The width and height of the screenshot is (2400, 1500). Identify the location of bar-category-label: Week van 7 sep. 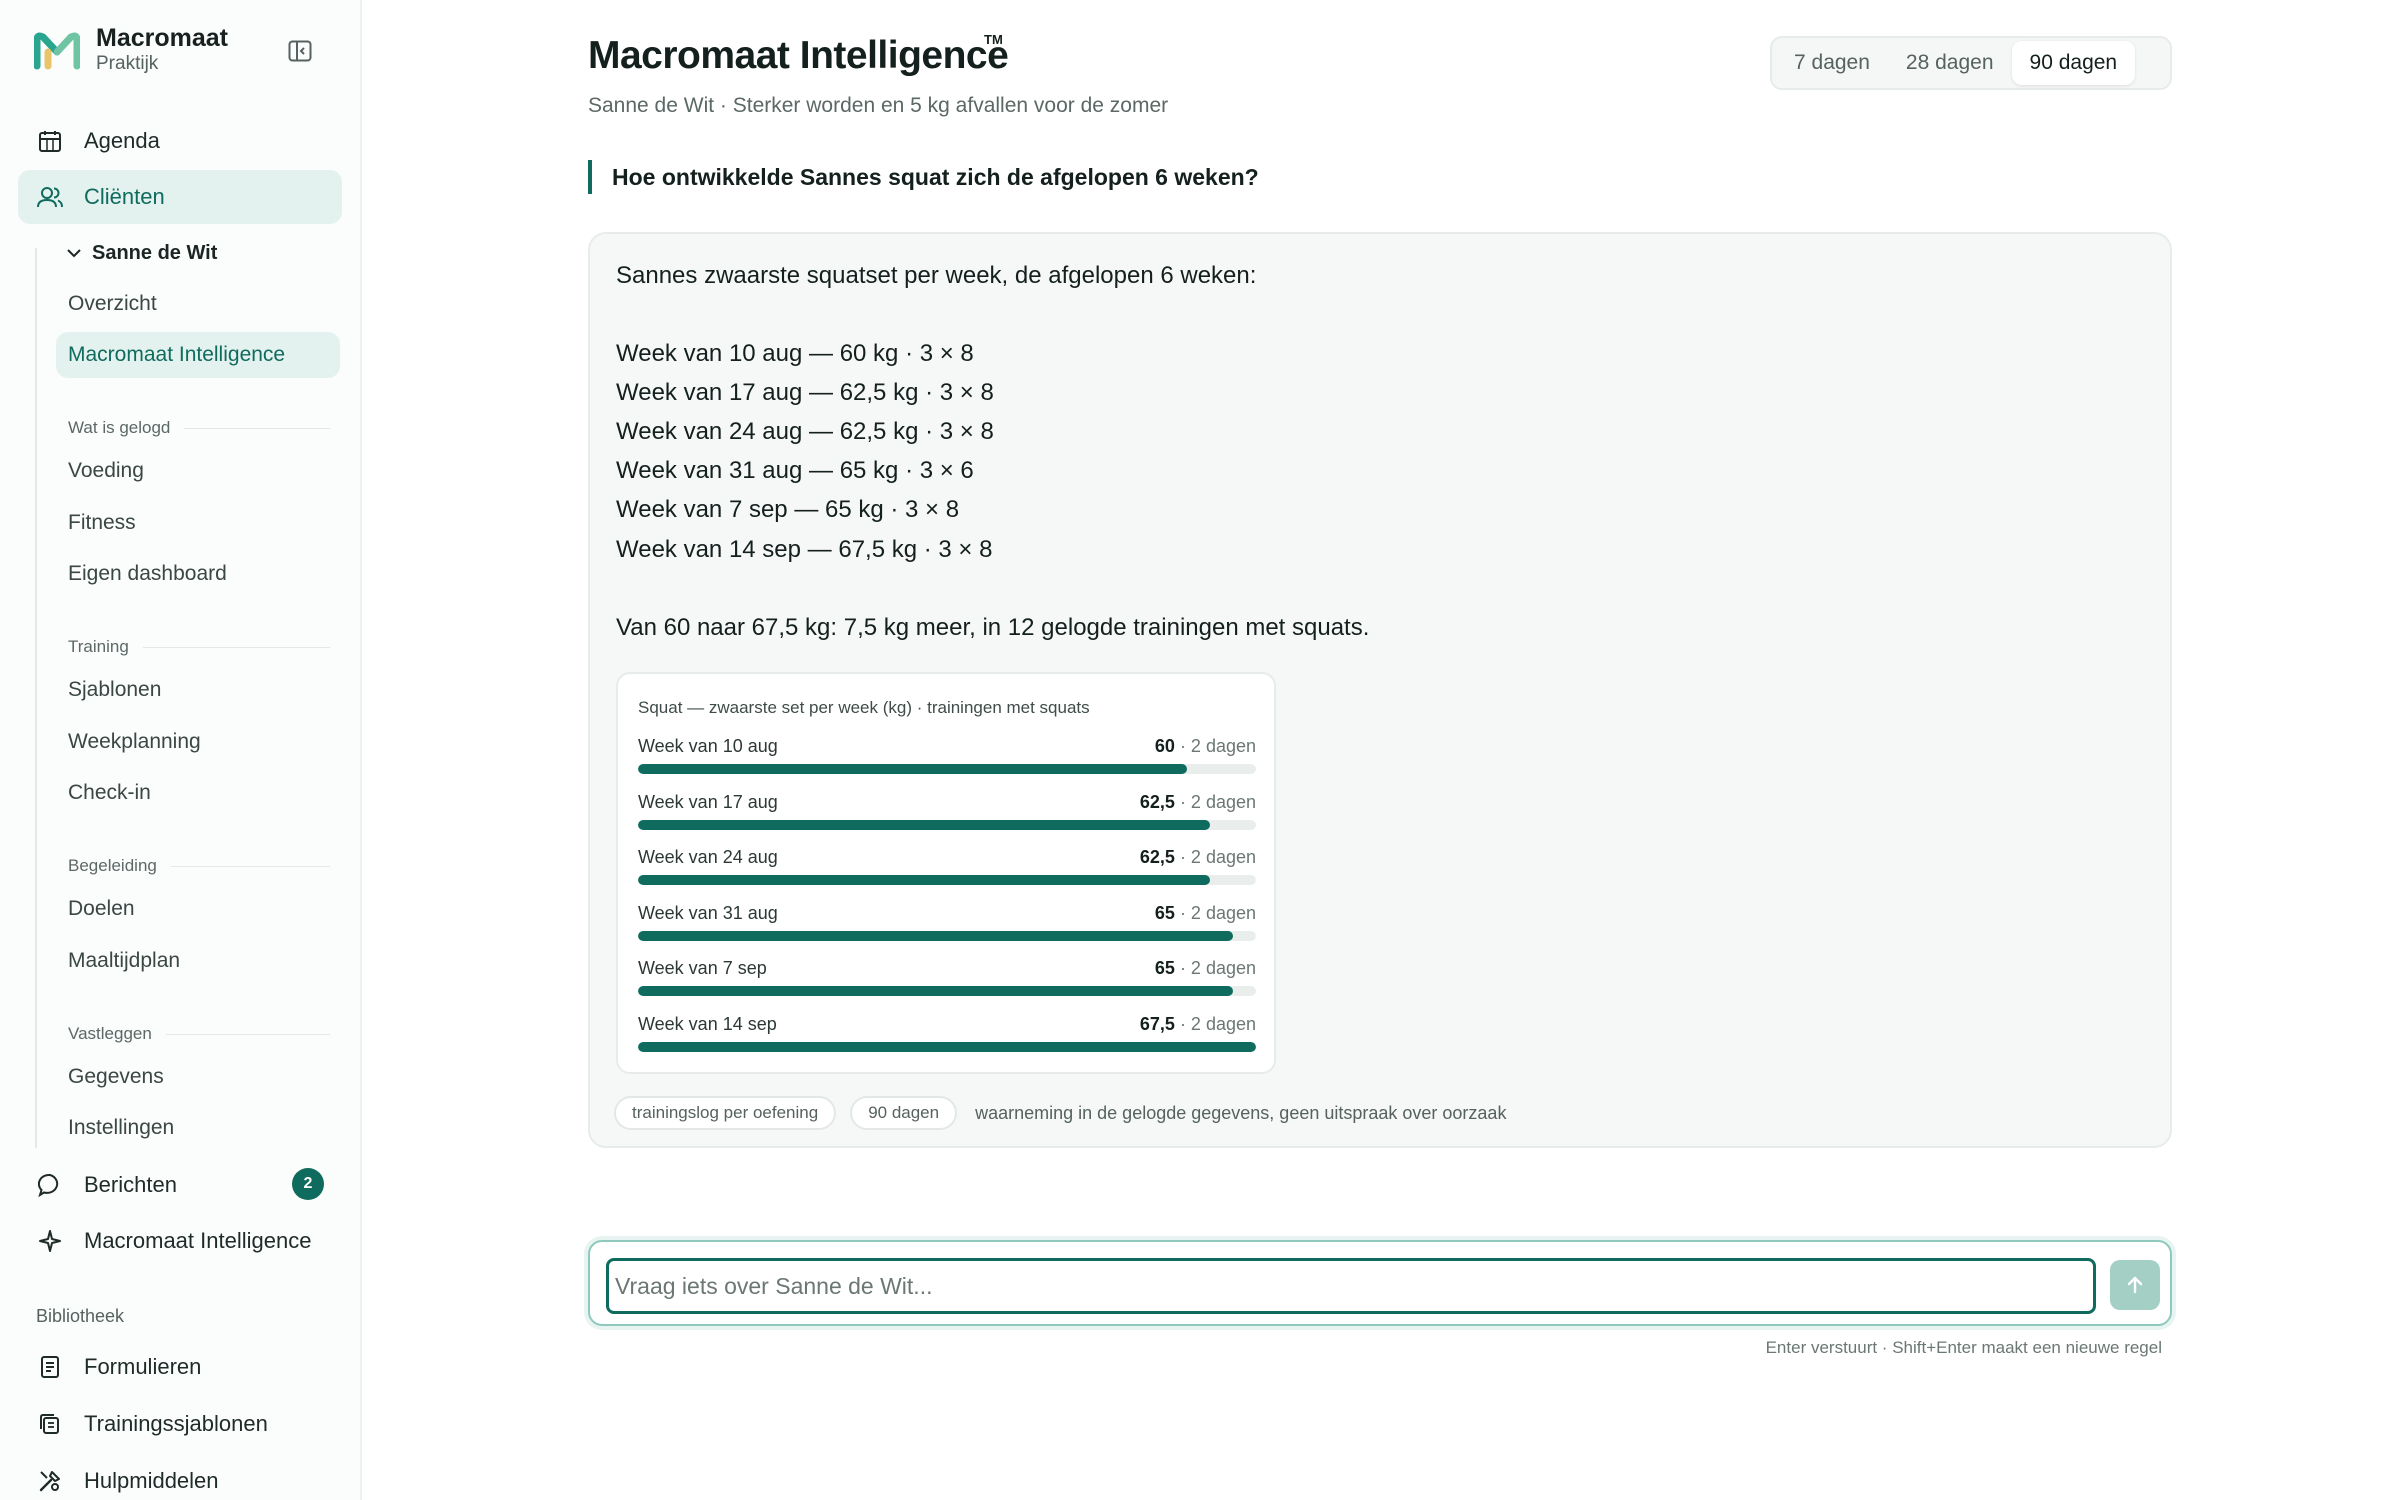
(702, 968).